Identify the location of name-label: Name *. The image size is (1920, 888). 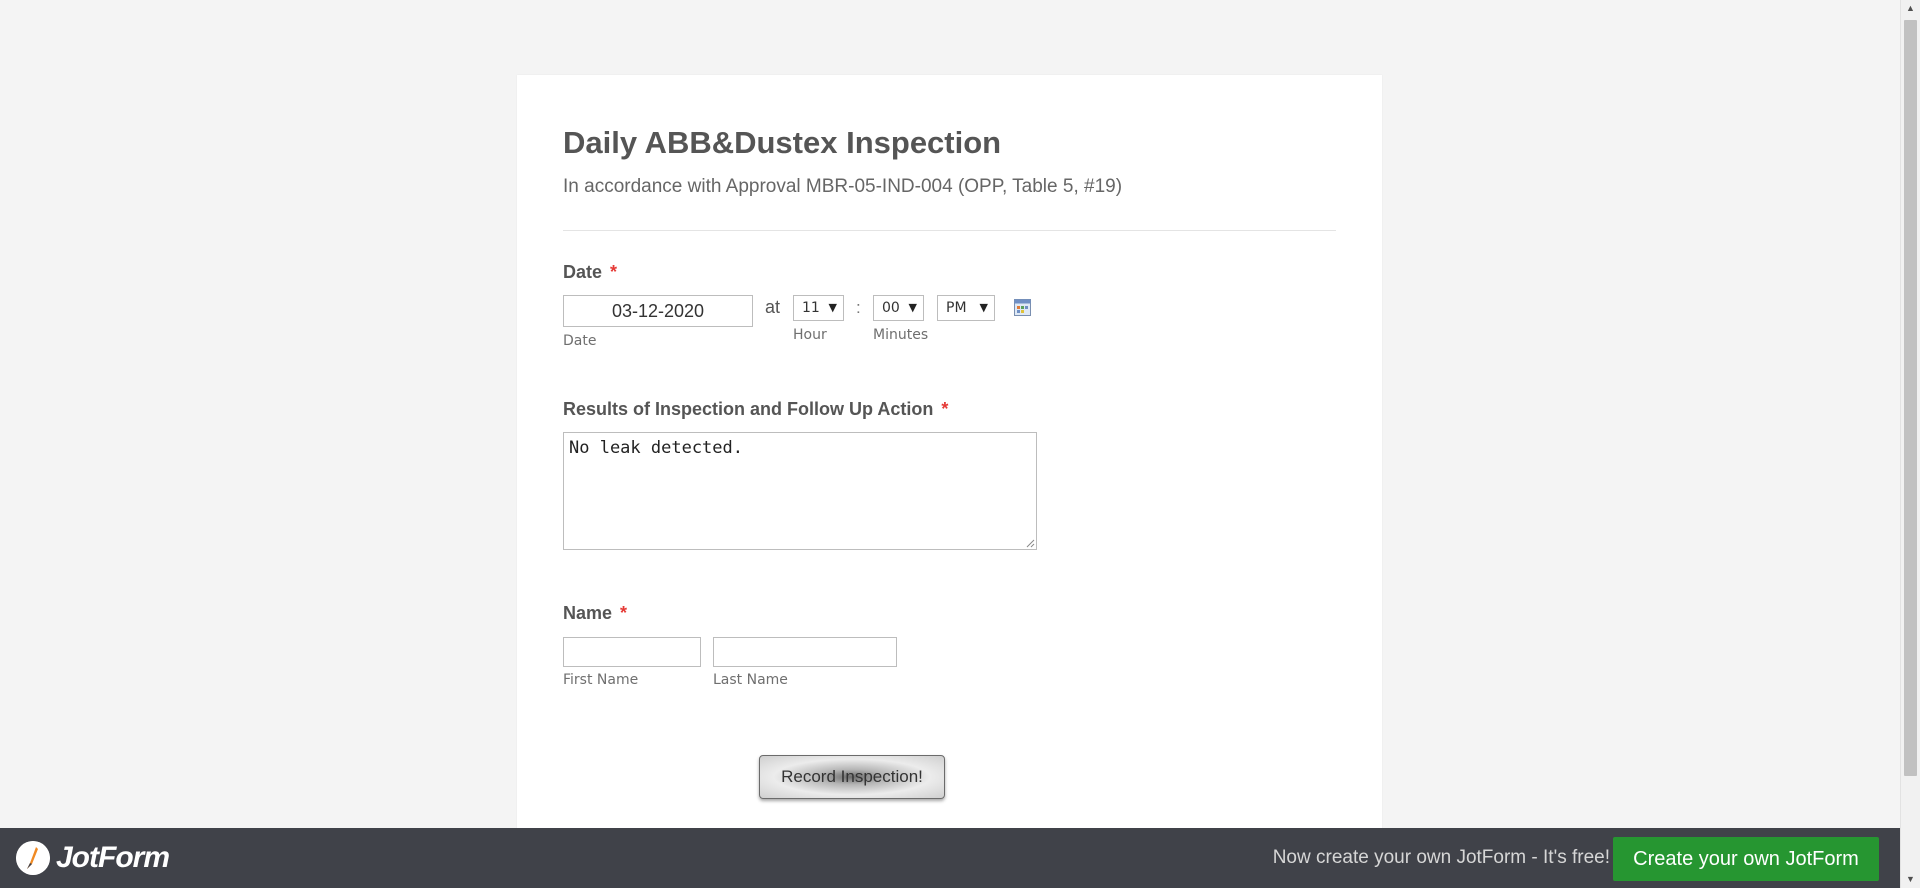
(595, 613).